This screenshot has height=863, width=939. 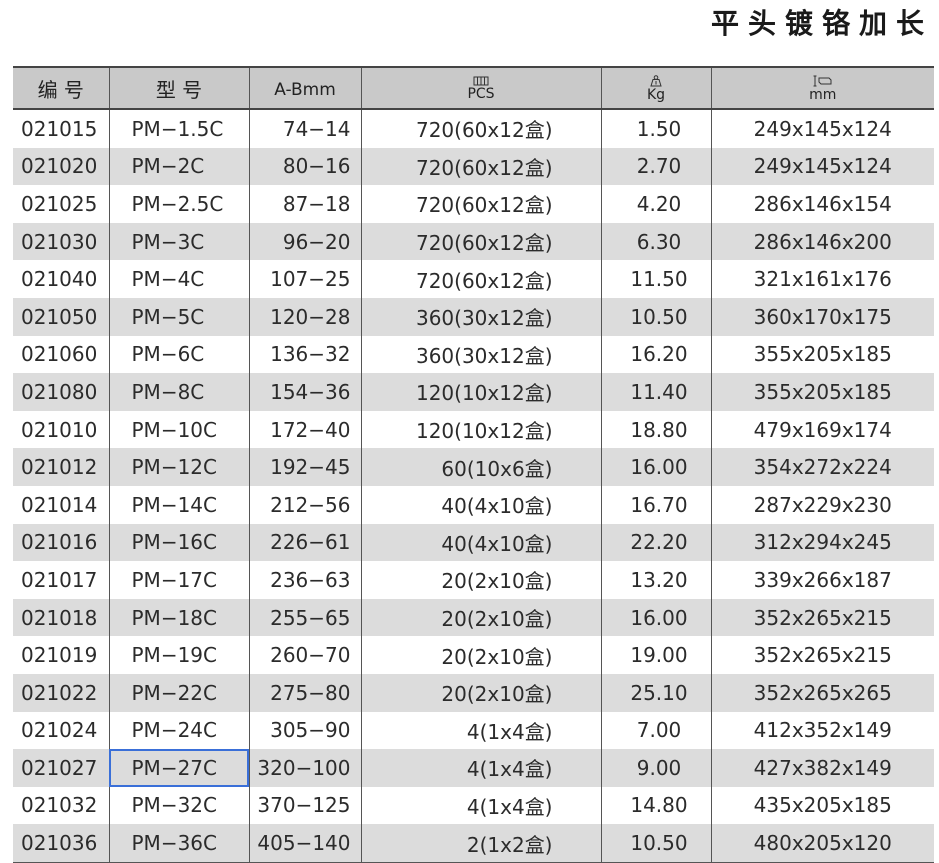 I want to click on cell-code: 021030, so click(x=61, y=241).